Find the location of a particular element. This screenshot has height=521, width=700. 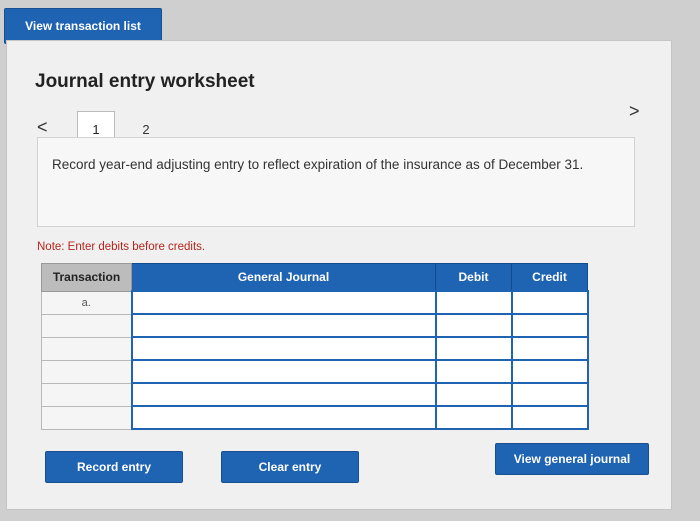

note-text: Note: Enter debits before credits. is located at coordinates (121, 247).